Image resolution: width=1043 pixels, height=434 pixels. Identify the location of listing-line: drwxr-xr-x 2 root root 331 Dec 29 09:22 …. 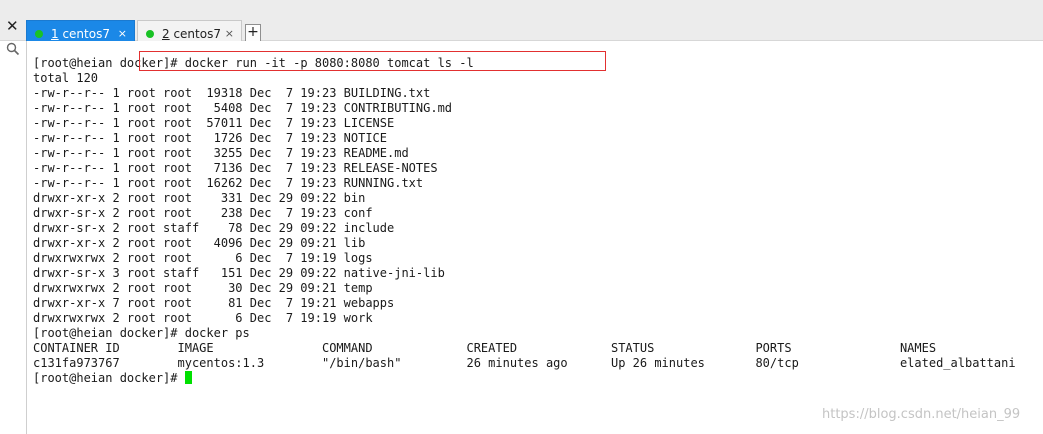
(199, 198).